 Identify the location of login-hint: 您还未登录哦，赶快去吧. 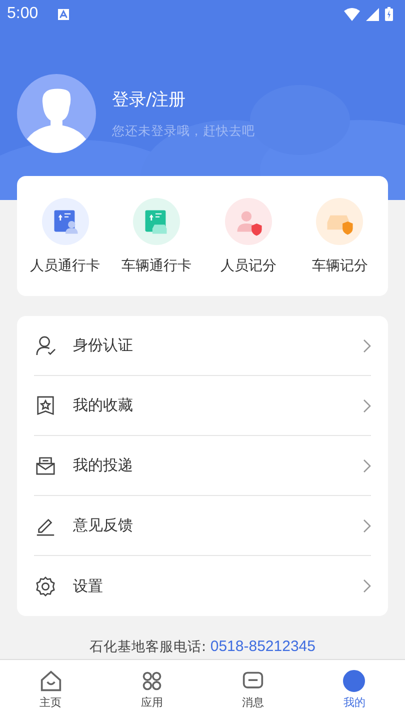
(183, 131).